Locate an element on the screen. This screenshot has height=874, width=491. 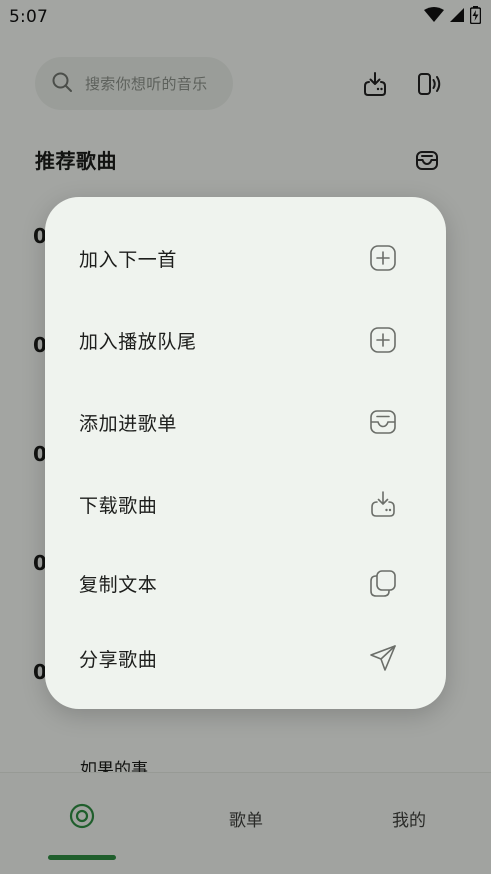
menu-item-add-to-playlist: 添加进歌单 is located at coordinates (245, 422).